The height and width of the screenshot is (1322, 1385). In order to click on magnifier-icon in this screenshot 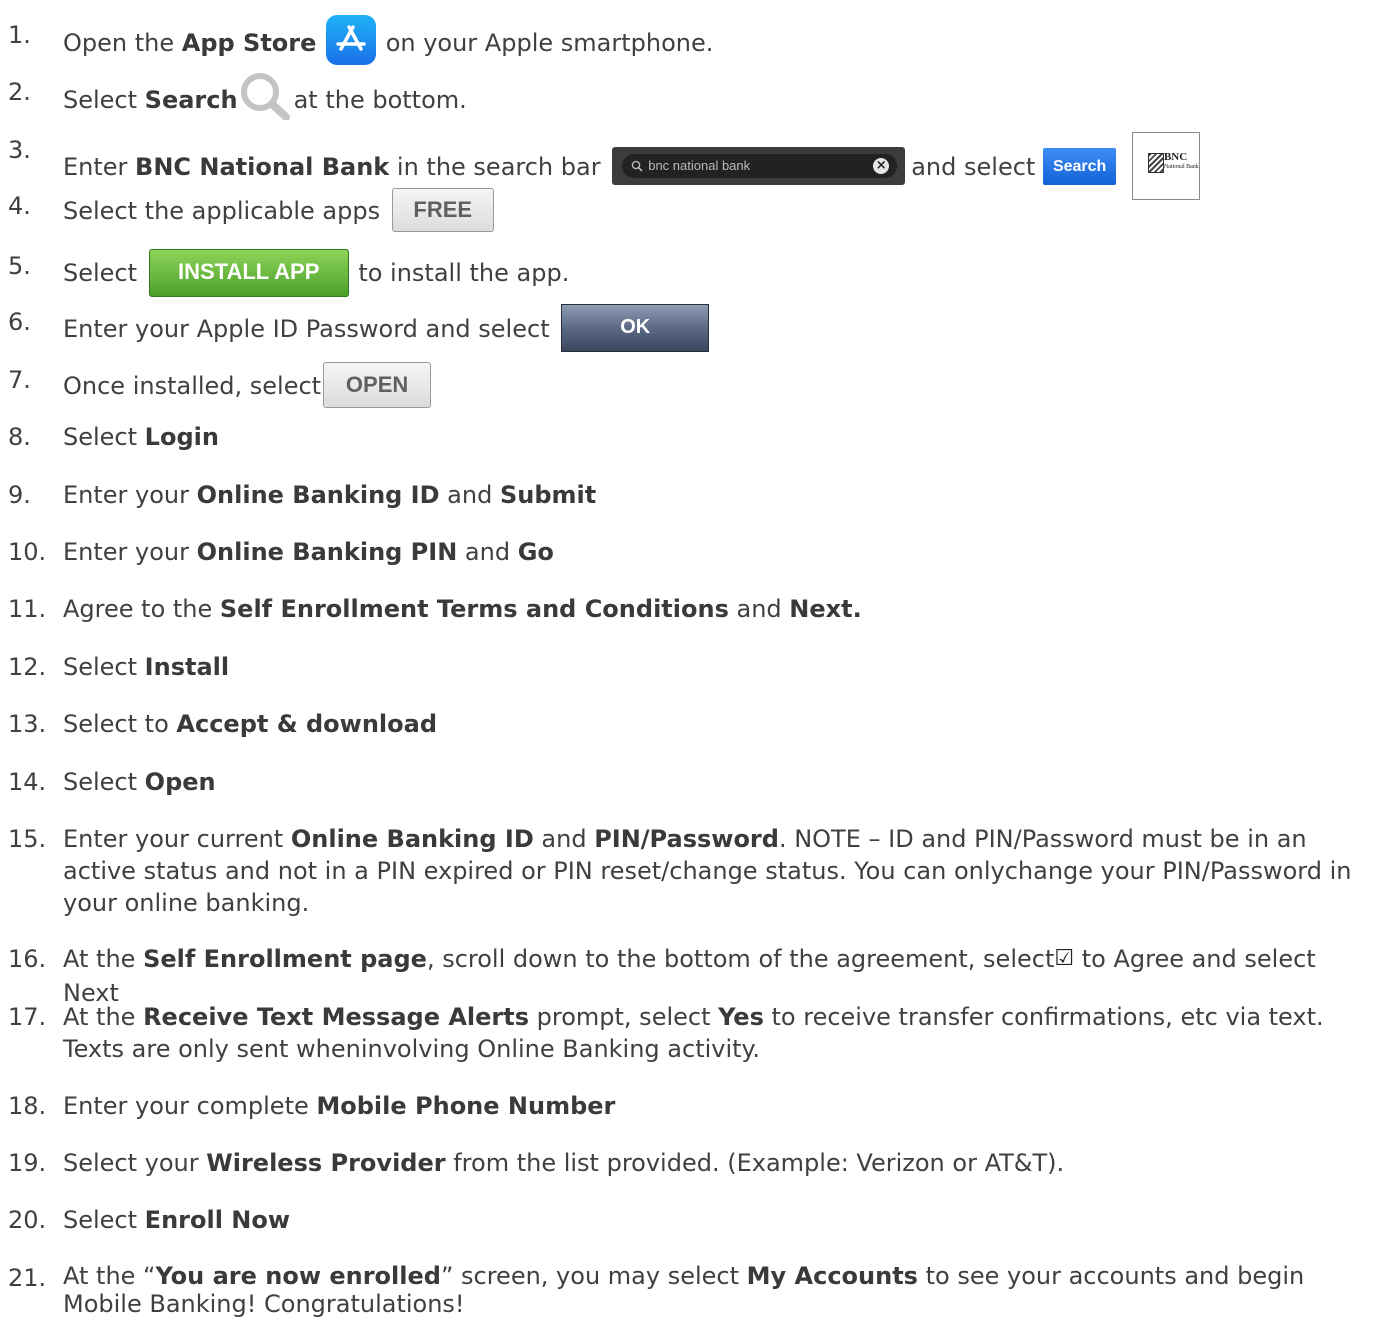, I will do `click(266, 95)`.